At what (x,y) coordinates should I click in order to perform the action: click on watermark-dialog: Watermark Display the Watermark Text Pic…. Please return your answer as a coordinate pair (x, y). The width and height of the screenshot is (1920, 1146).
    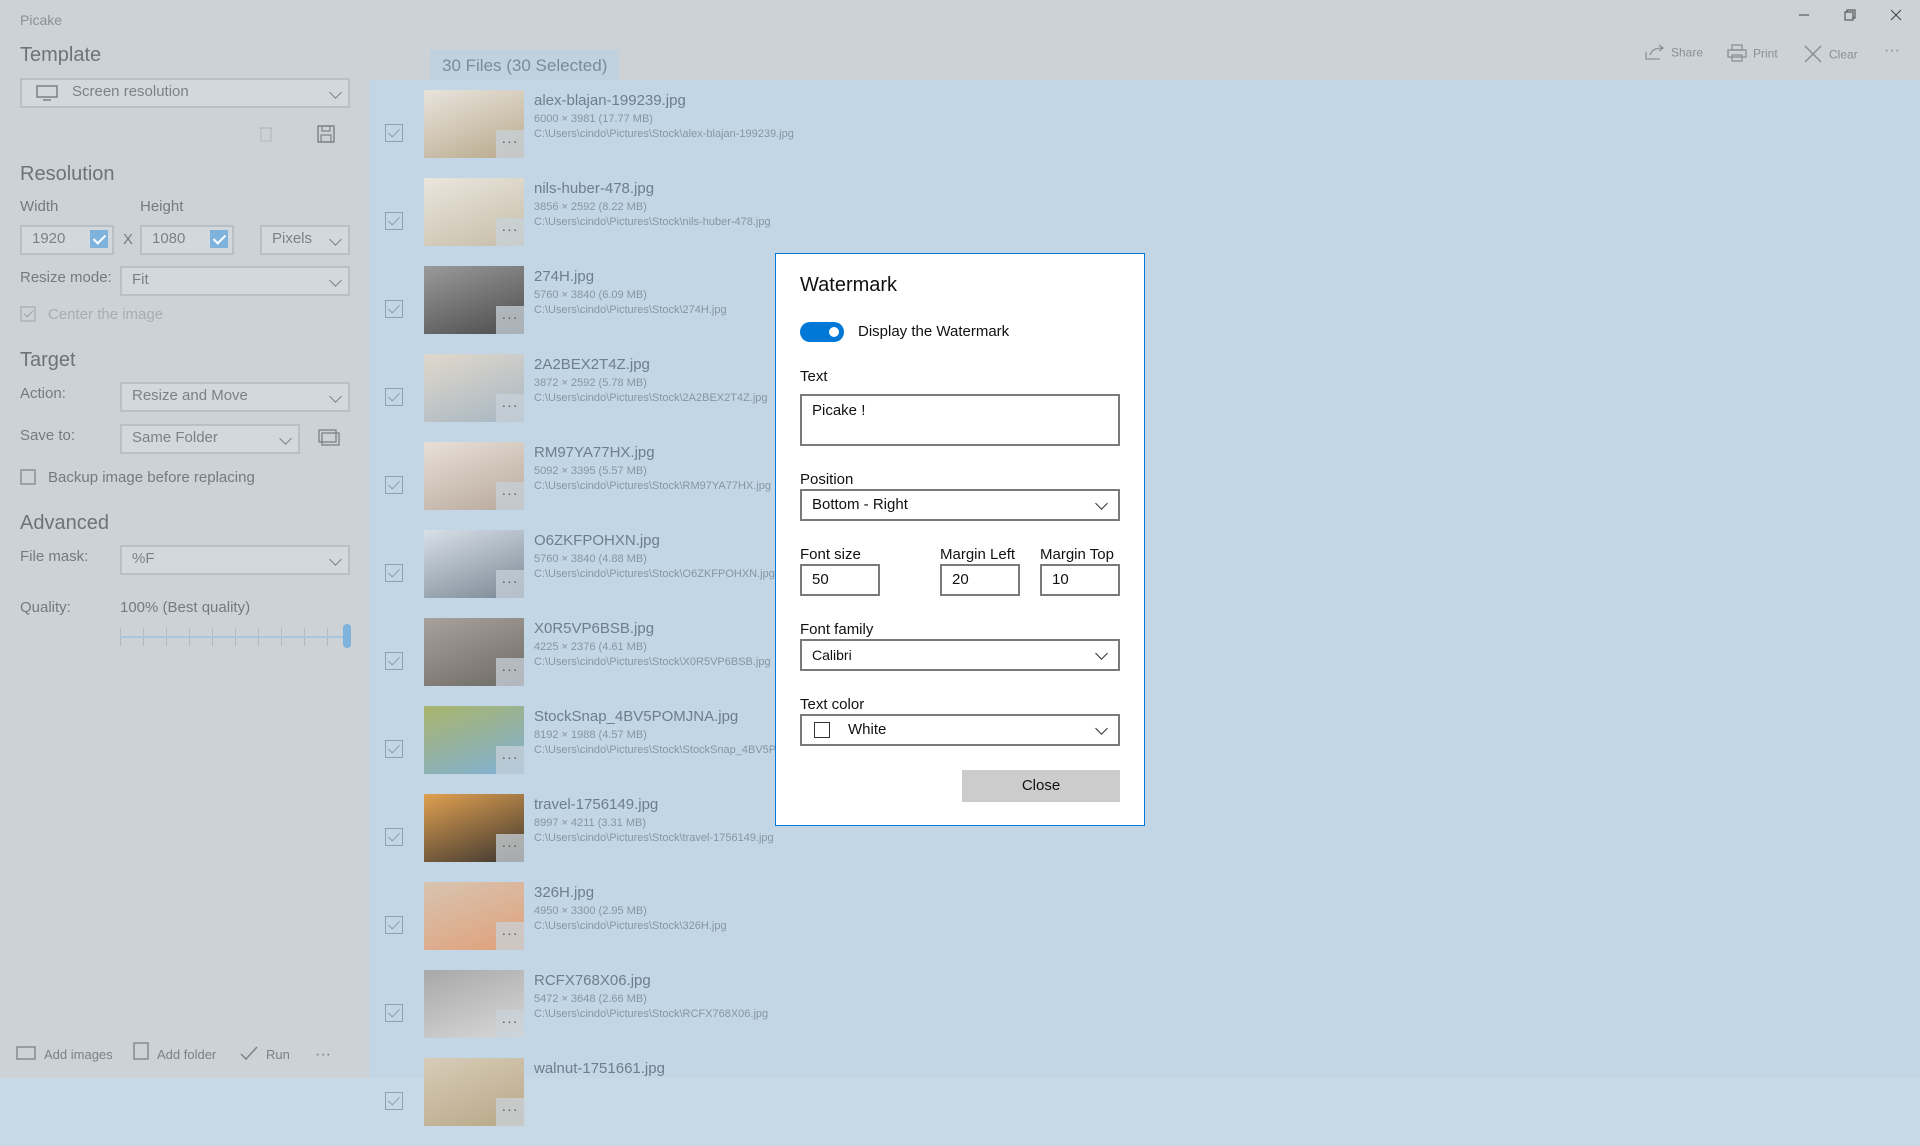
    Looking at the image, I should click on (960, 539).